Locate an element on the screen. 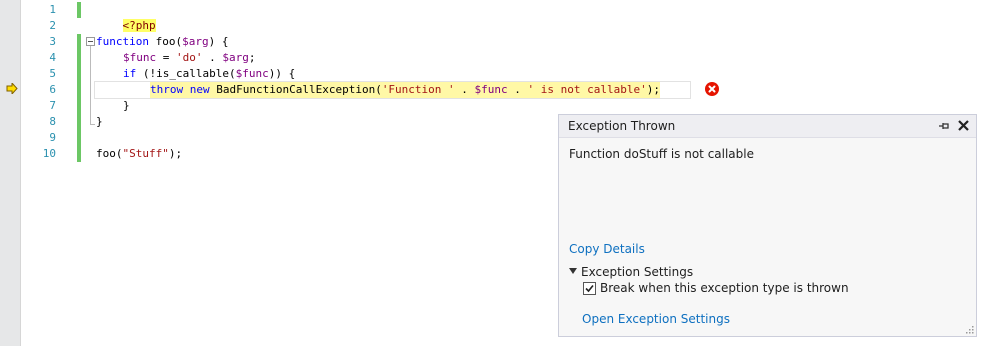 This screenshot has width=983, height=346. break-on-throw-label: Break when this exception type is thrown is located at coordinates (724, 288).